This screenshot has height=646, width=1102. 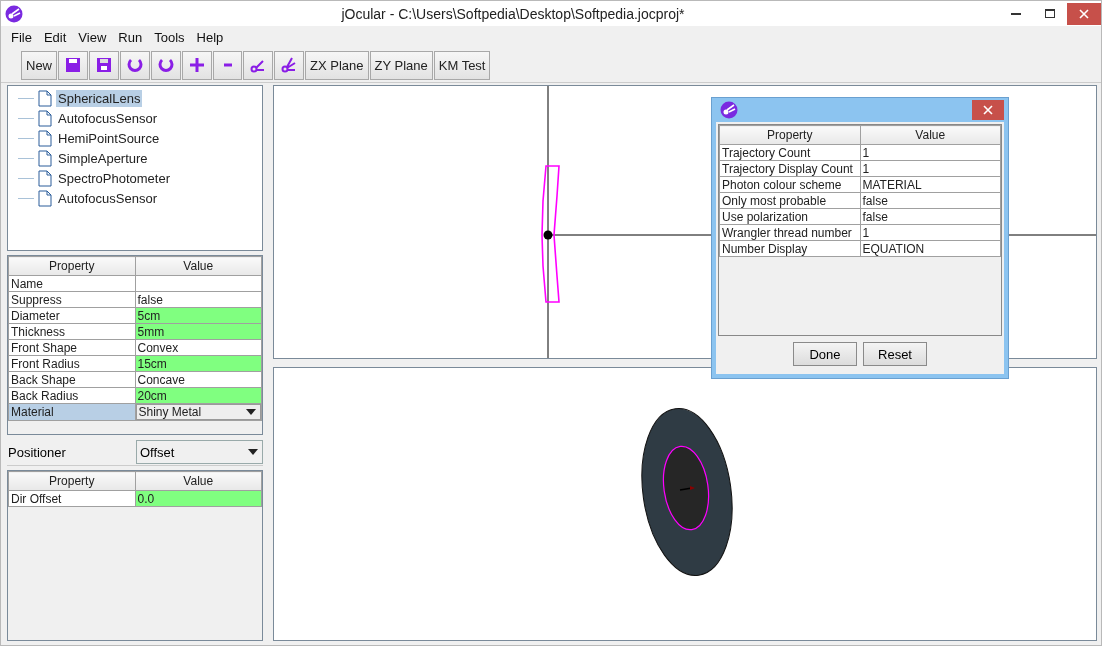 What do you see at coordinates (825, 354) in the screenshot?
I see `dialog-button: Done` at bounding box center [825, 354].